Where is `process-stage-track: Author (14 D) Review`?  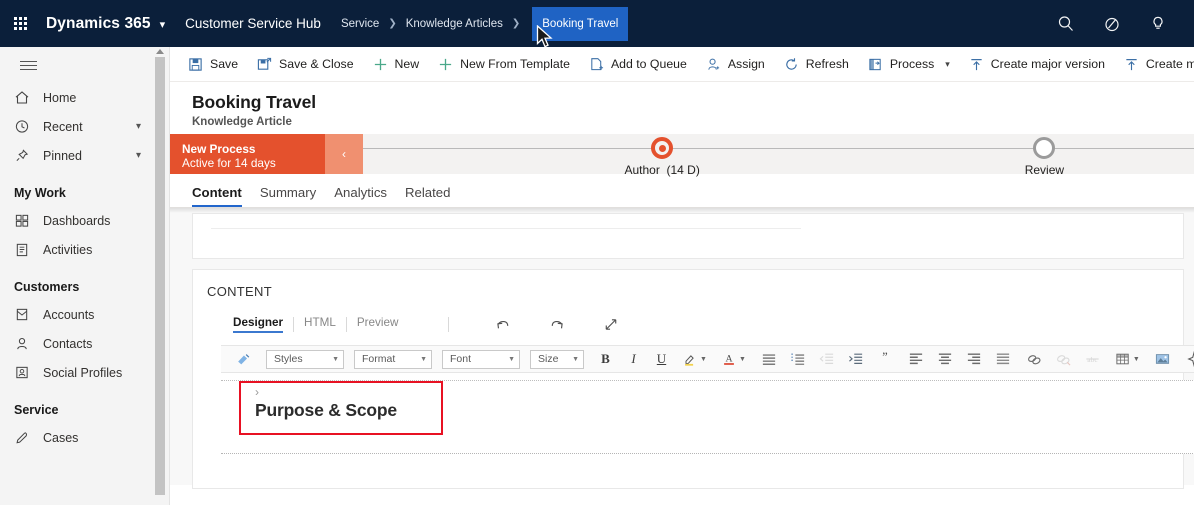 process-stage-track: Author (14 D) Review is located at coordinates (778, 155).